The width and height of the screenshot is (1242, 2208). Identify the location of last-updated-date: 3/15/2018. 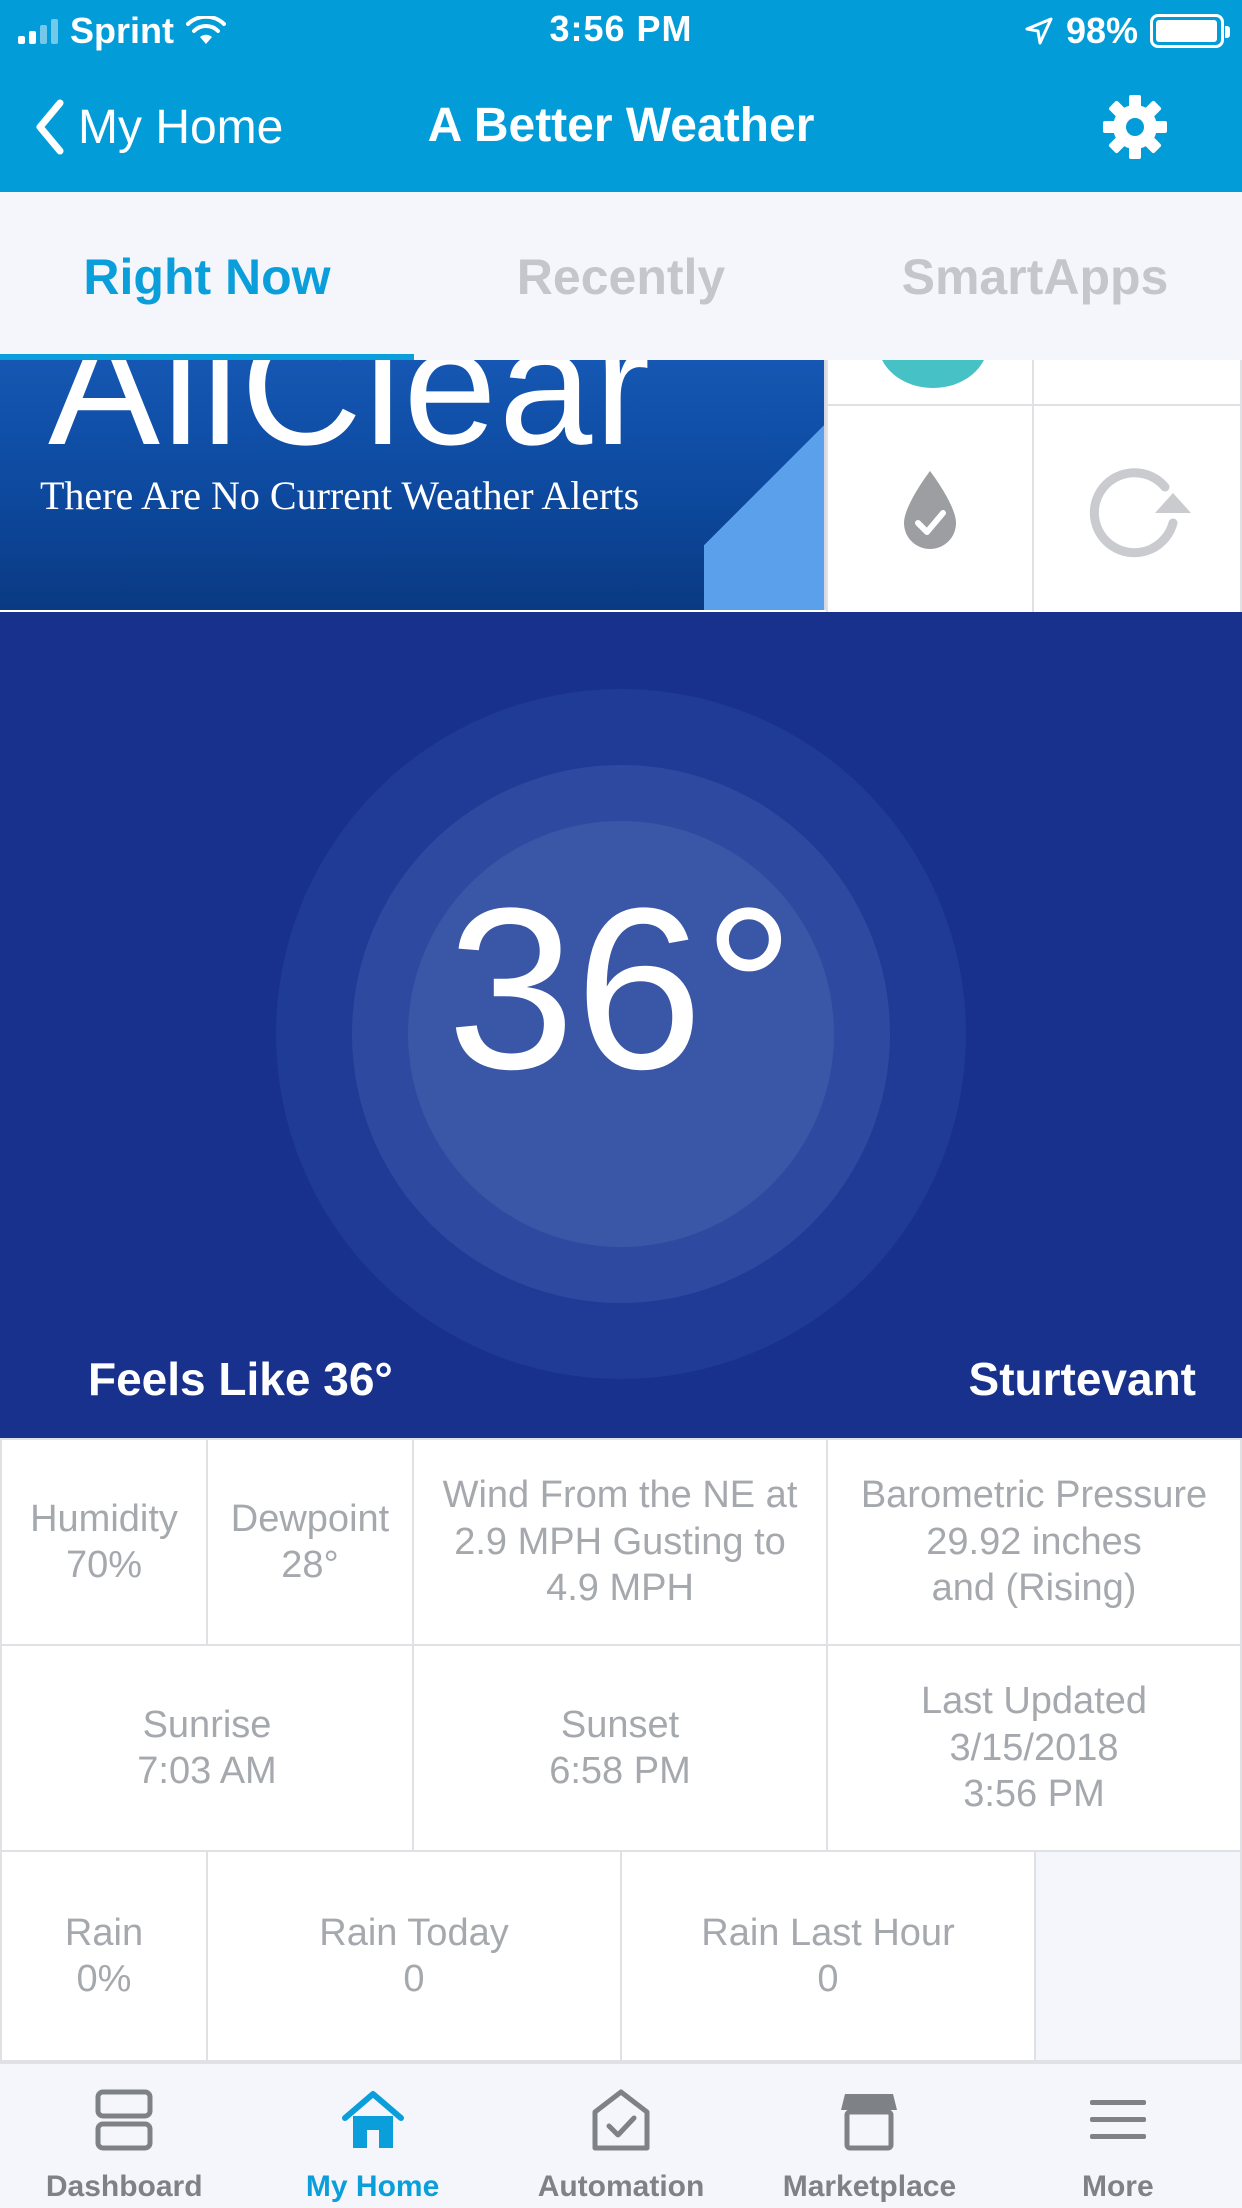
(1034, 1747).